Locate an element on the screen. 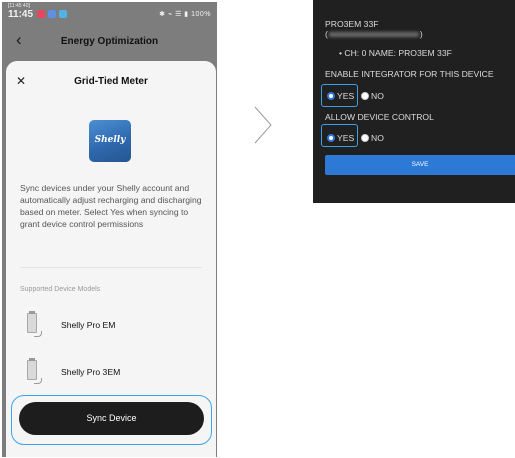 This screenshot has height=458, width=515. shelly-logo: Shelly is located at coordinates (110, 141).